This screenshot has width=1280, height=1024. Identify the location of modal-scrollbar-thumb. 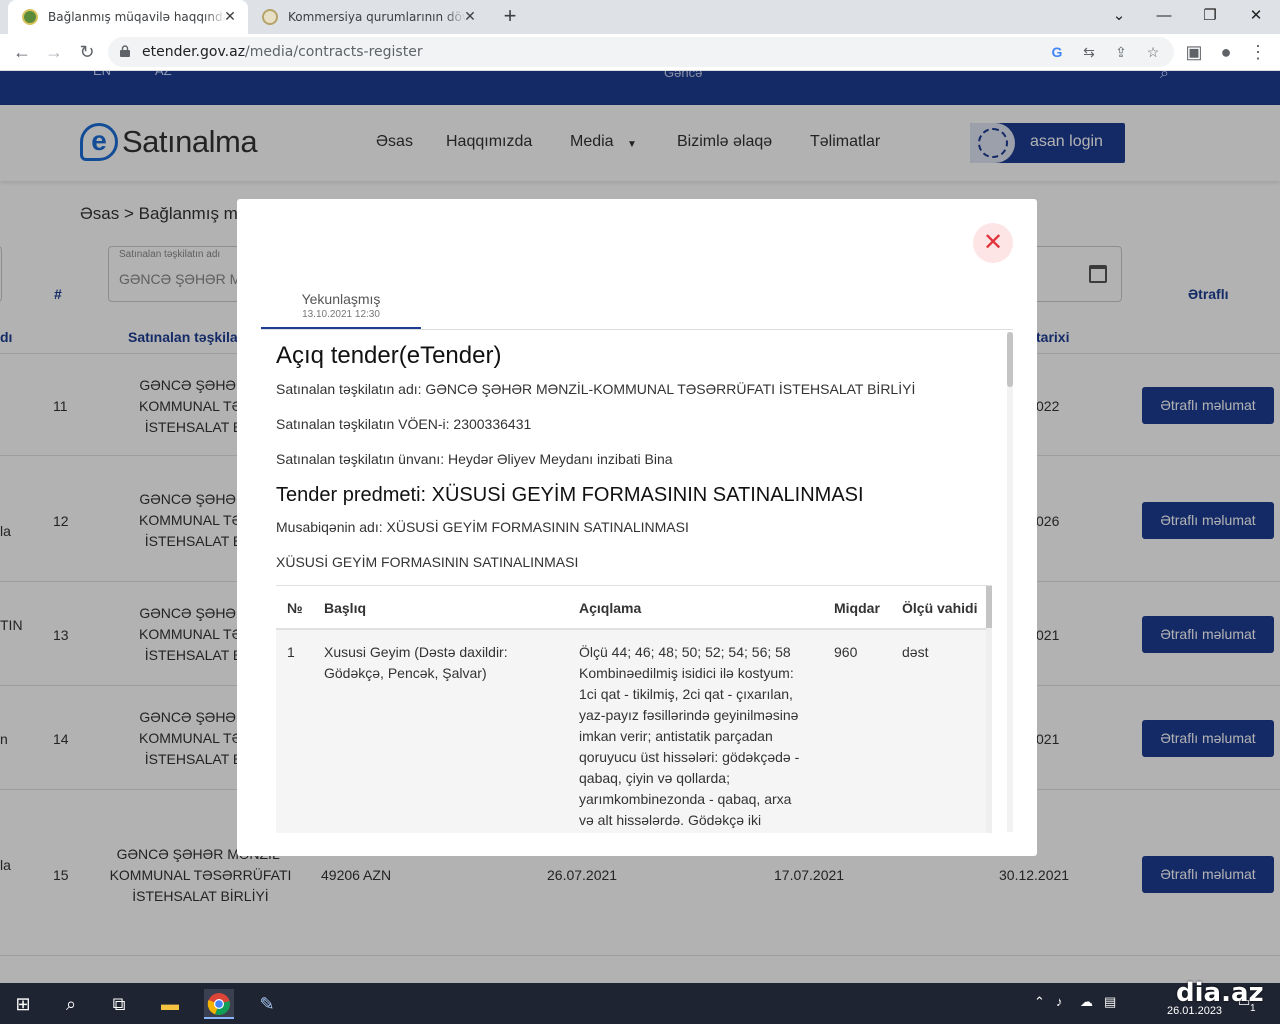
(1010, 359).